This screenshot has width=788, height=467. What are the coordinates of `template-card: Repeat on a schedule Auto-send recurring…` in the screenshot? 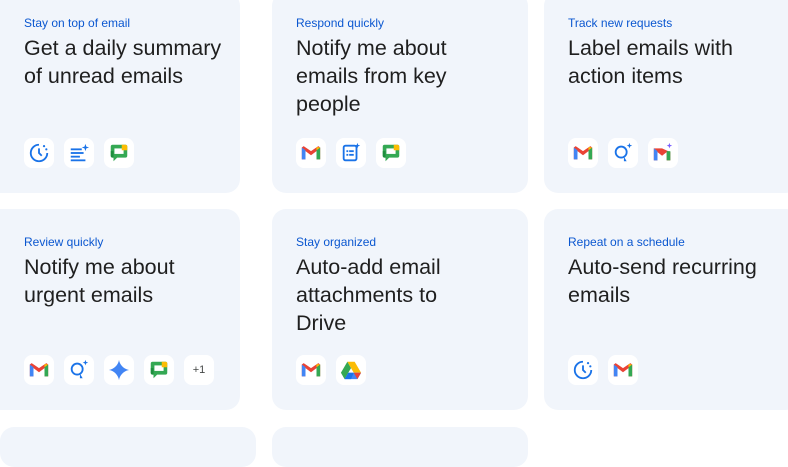 It's located at (666, 309).